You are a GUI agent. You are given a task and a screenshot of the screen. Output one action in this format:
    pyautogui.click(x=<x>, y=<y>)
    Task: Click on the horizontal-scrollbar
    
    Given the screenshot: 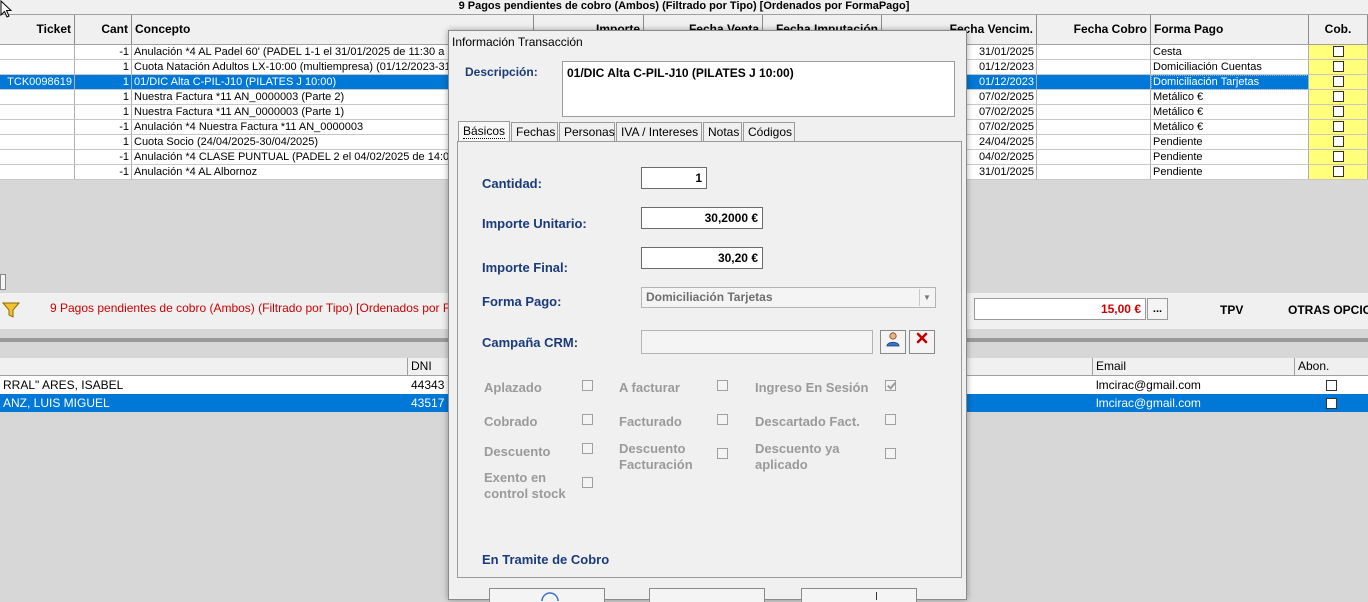 What is the action you would take?
    pyautogui.click(x=3, y=282)
    